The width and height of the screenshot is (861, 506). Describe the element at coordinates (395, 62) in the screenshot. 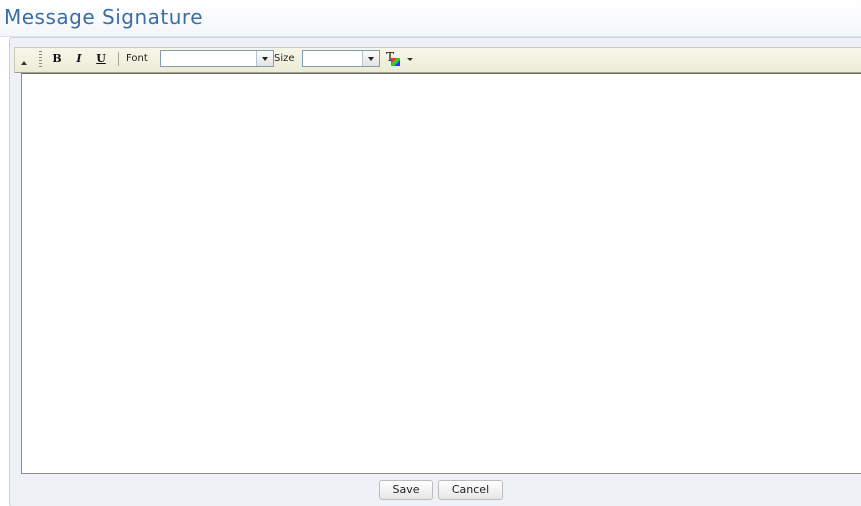

I see `color-swatch` at that location.